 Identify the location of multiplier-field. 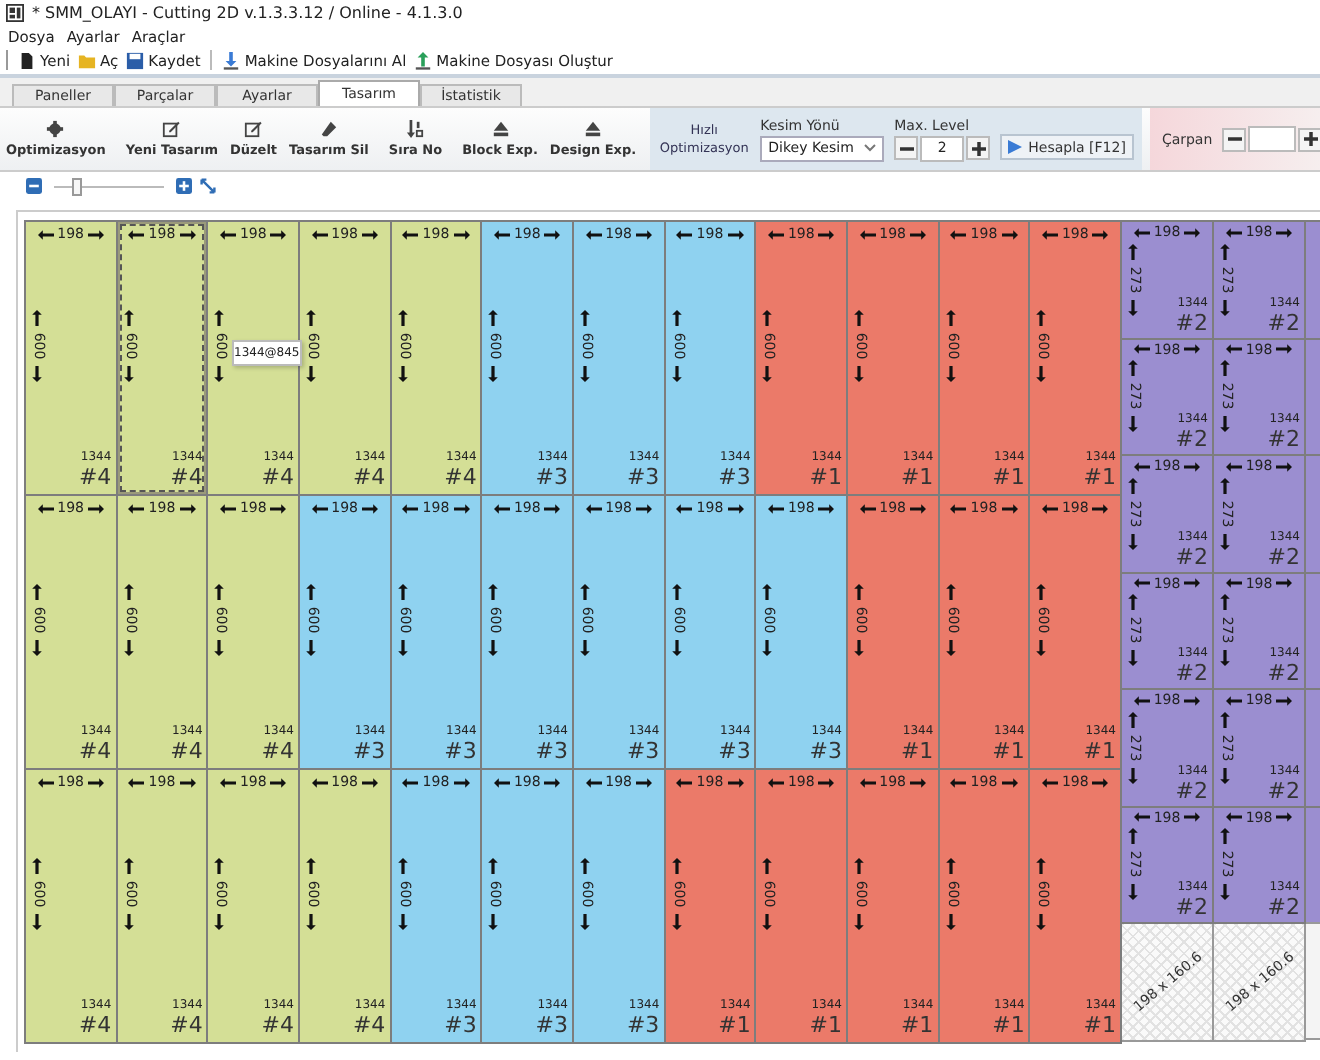
(1272, 139).